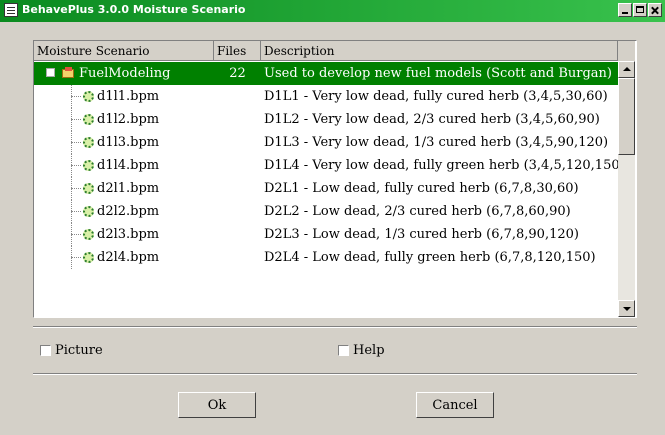 The image size is (665, 435). Describe the element at coordinates (369, 350) in the screenshot. I see `help-checkbox-label: Help` at that location.